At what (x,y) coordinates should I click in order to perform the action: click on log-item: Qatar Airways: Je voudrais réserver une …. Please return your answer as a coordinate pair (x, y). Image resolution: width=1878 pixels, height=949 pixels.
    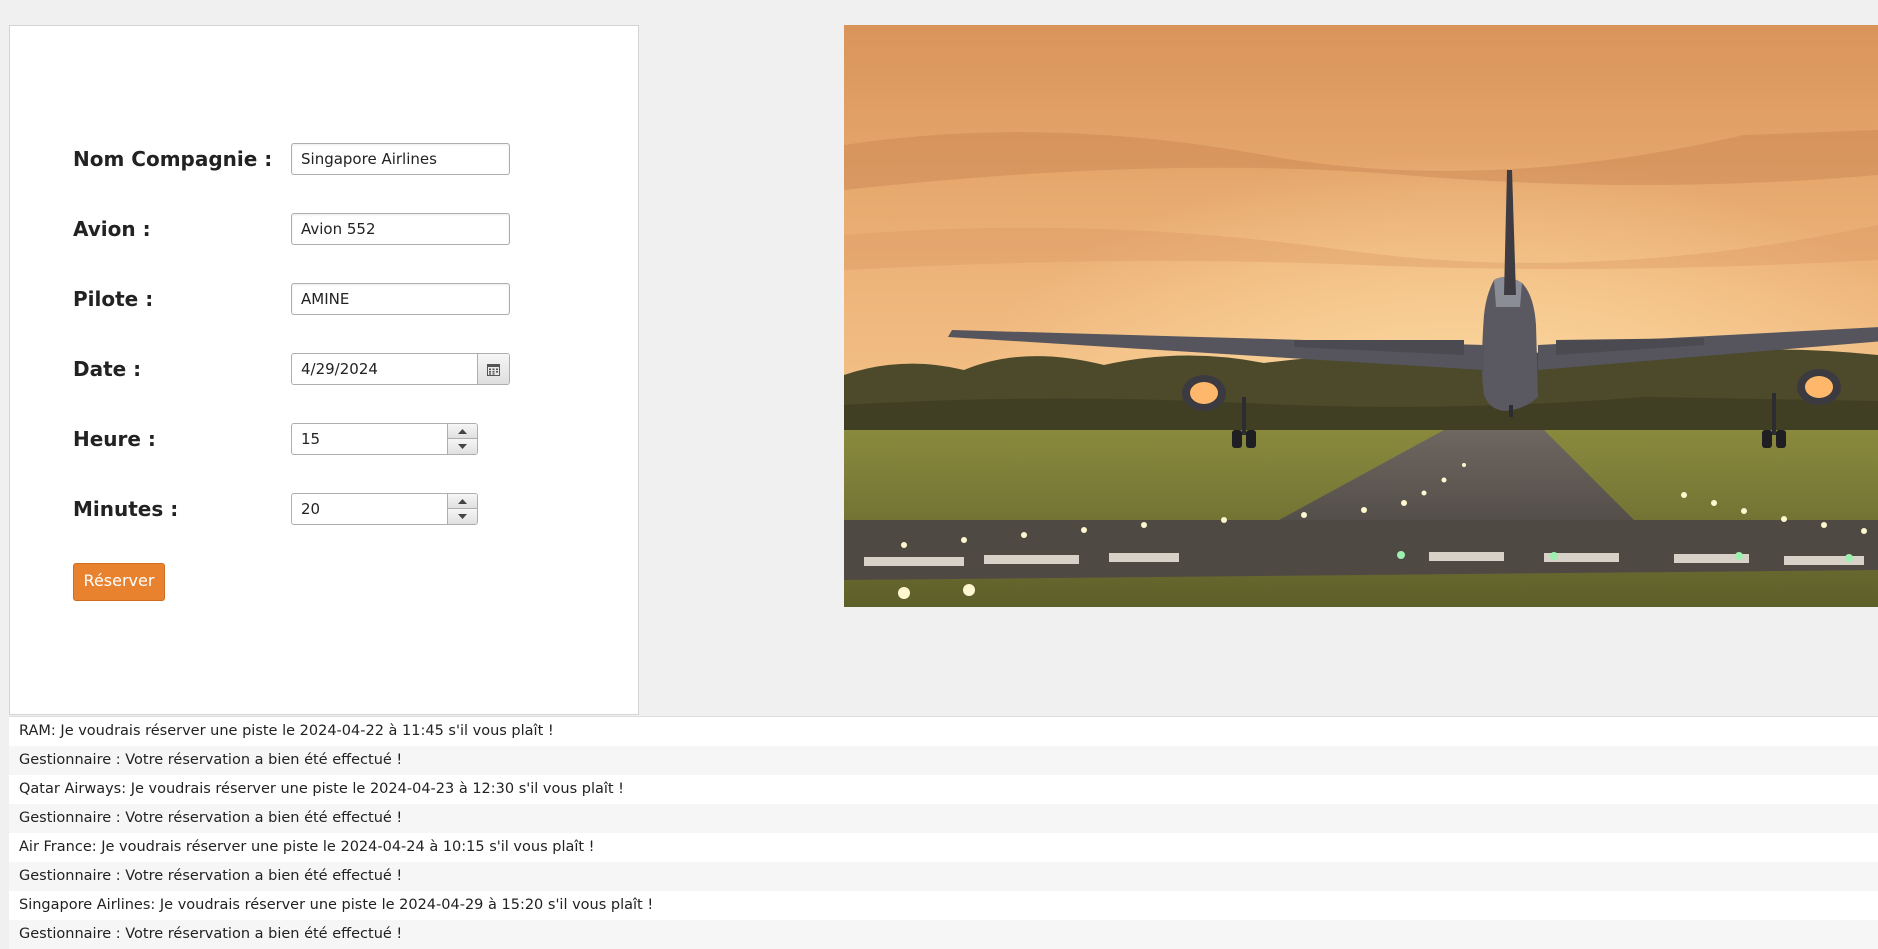
    Looking at the image, I should click on (943, 789).